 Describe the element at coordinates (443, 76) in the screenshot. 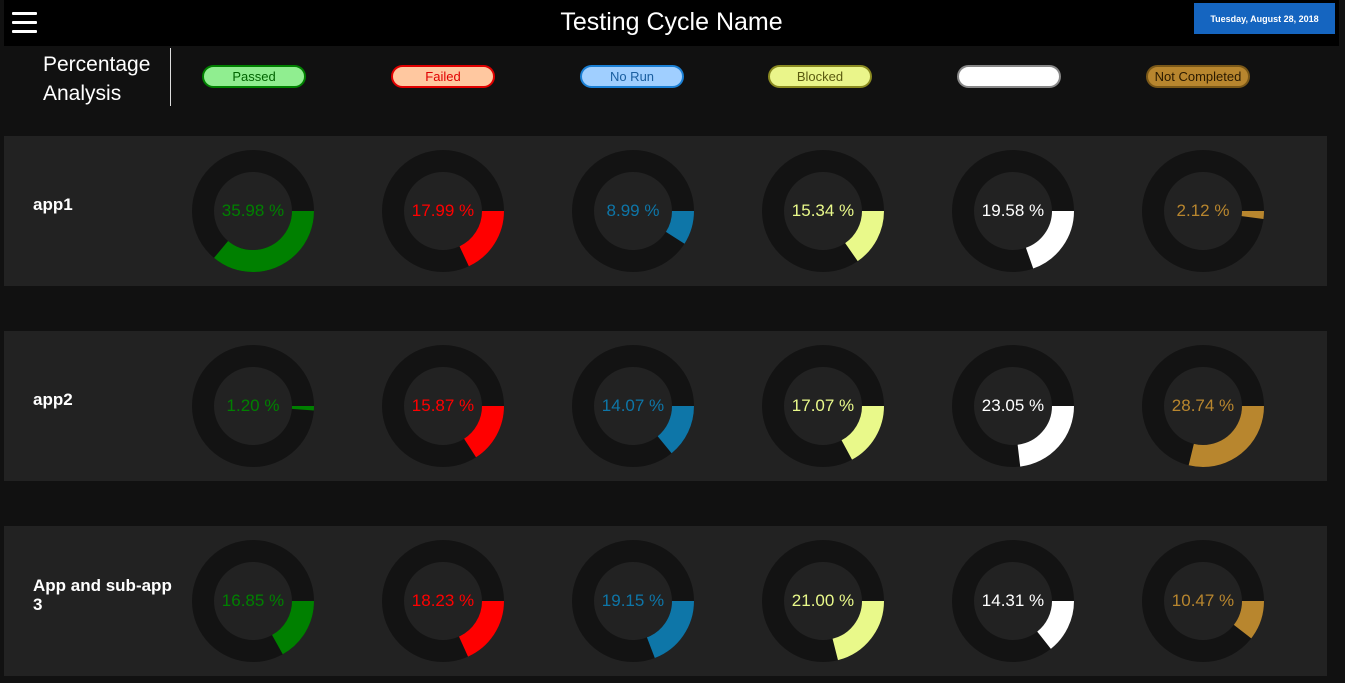

I see `legend-pill-failed: Failed` at that location.